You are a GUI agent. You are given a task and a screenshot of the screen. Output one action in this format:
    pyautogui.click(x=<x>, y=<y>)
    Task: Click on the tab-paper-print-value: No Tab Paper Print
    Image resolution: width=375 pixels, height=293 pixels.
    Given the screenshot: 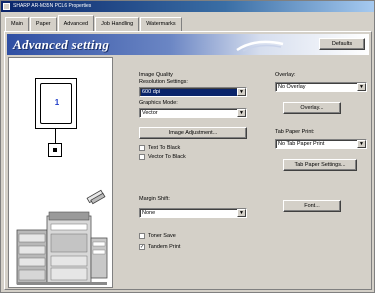 What is the action you would take?
    pyautogui.click(x=301, y=144)
    